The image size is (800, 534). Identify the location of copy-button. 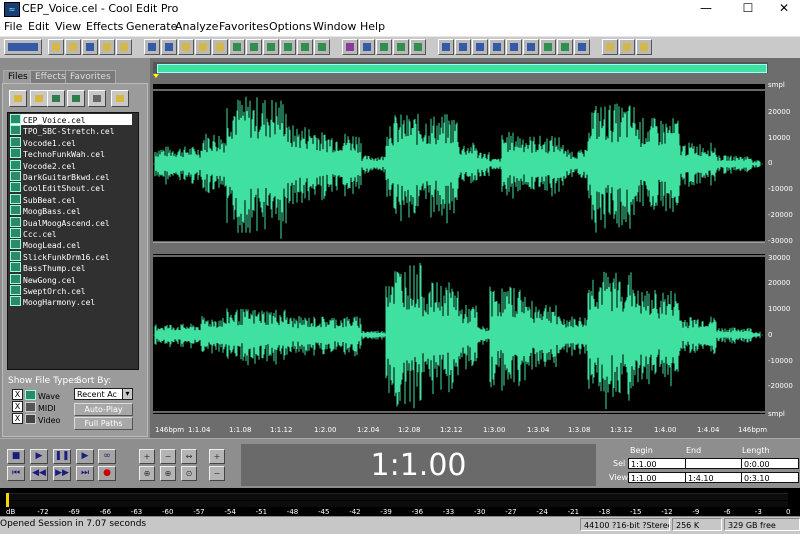
(203, 47).